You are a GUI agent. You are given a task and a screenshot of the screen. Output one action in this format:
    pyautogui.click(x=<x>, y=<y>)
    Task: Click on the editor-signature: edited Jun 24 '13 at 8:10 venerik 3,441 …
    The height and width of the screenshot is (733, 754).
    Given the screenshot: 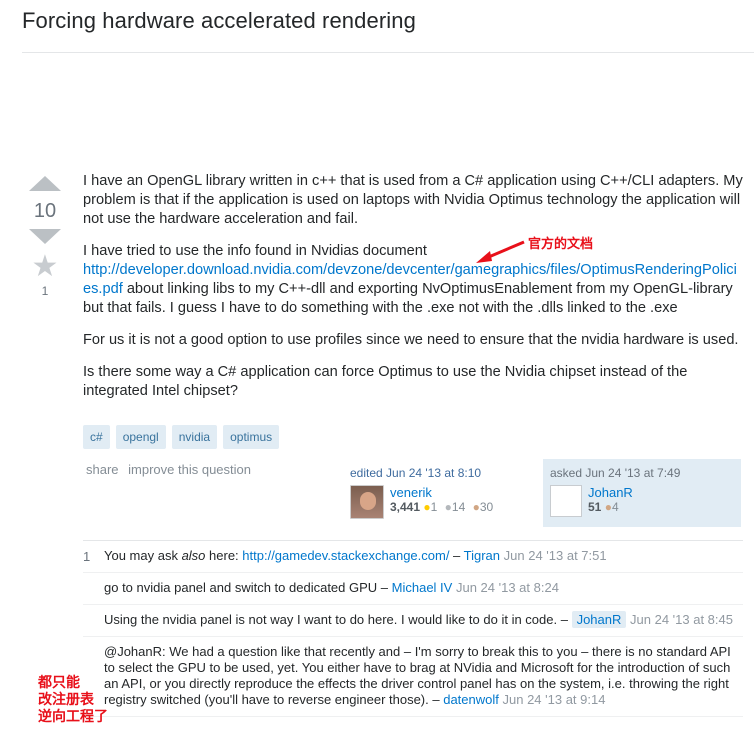 What is the action you would take?
    pyautogui.click(x=445, y=492)
    